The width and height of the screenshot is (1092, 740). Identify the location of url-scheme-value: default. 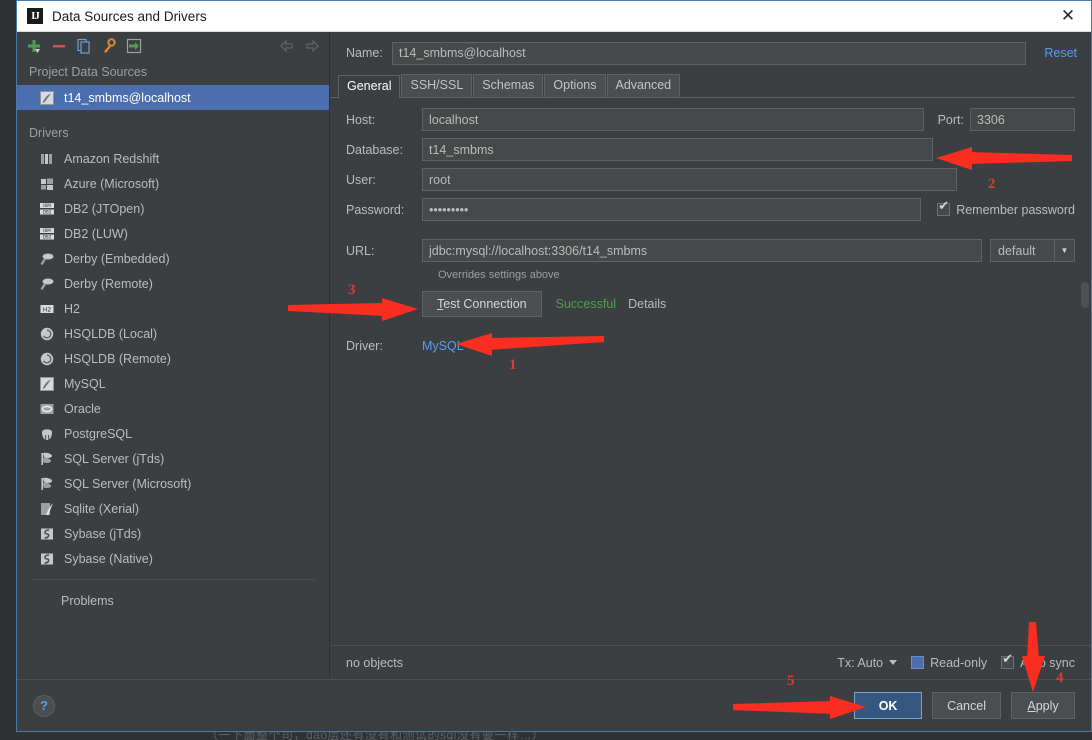
(1017, 250).